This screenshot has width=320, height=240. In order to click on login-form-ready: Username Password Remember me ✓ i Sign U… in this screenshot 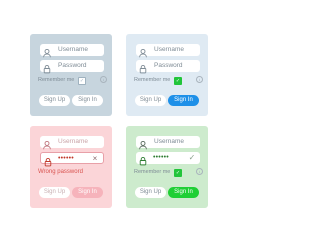, I will do `click(167, 75)`.